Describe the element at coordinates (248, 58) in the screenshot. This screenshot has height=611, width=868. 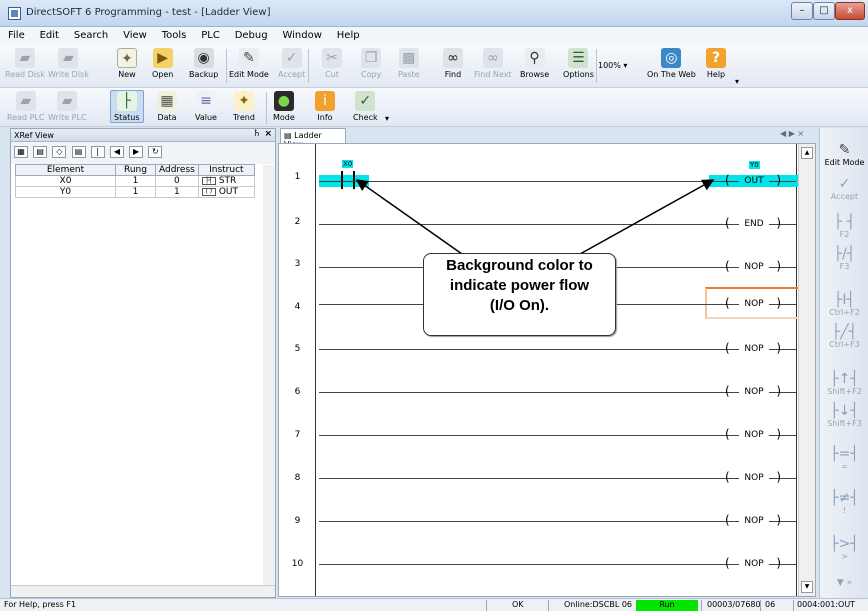
I see `edit-mode-icon: ✎` at that location.